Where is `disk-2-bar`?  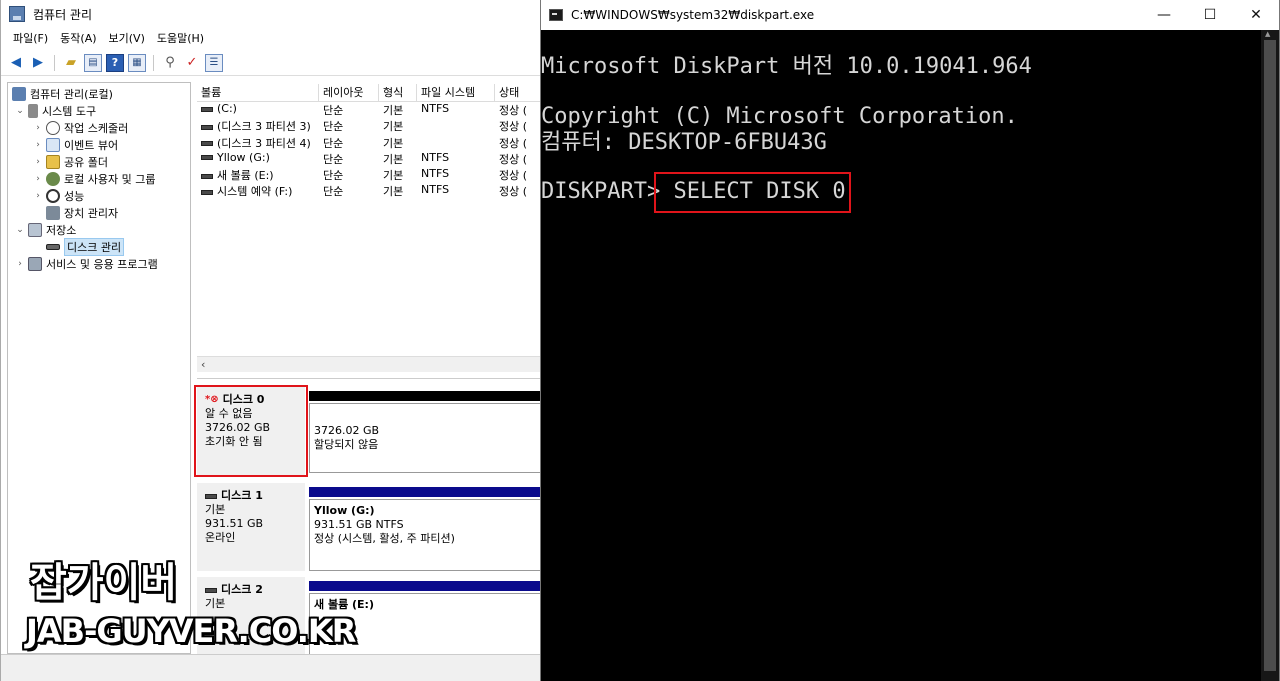 disk-2-bar is located at coordinates (425, 586).